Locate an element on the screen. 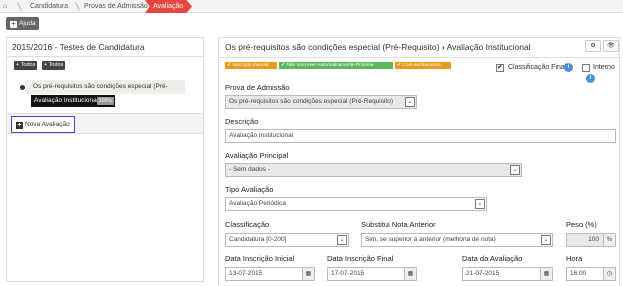 The image size is (623, 286). tipo-select-value: Avaliação Periódica is located at coordinates (257, 203).